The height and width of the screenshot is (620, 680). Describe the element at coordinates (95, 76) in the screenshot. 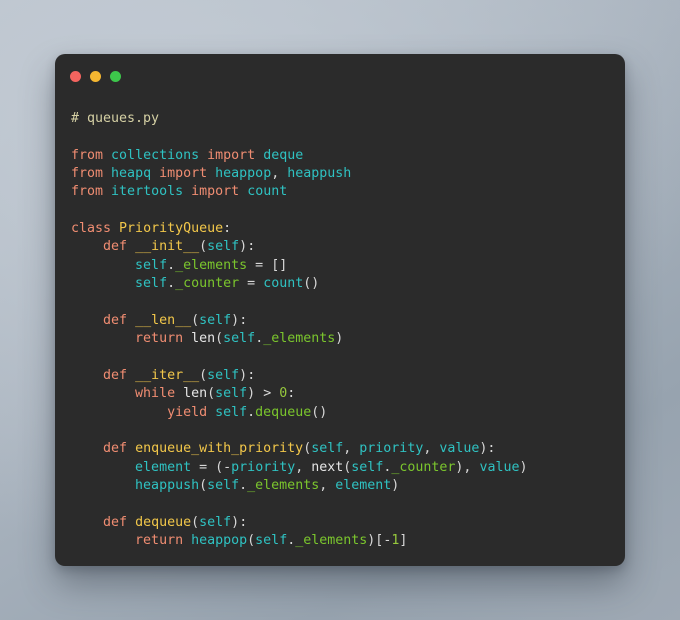

I see `minimize-button` at that location.